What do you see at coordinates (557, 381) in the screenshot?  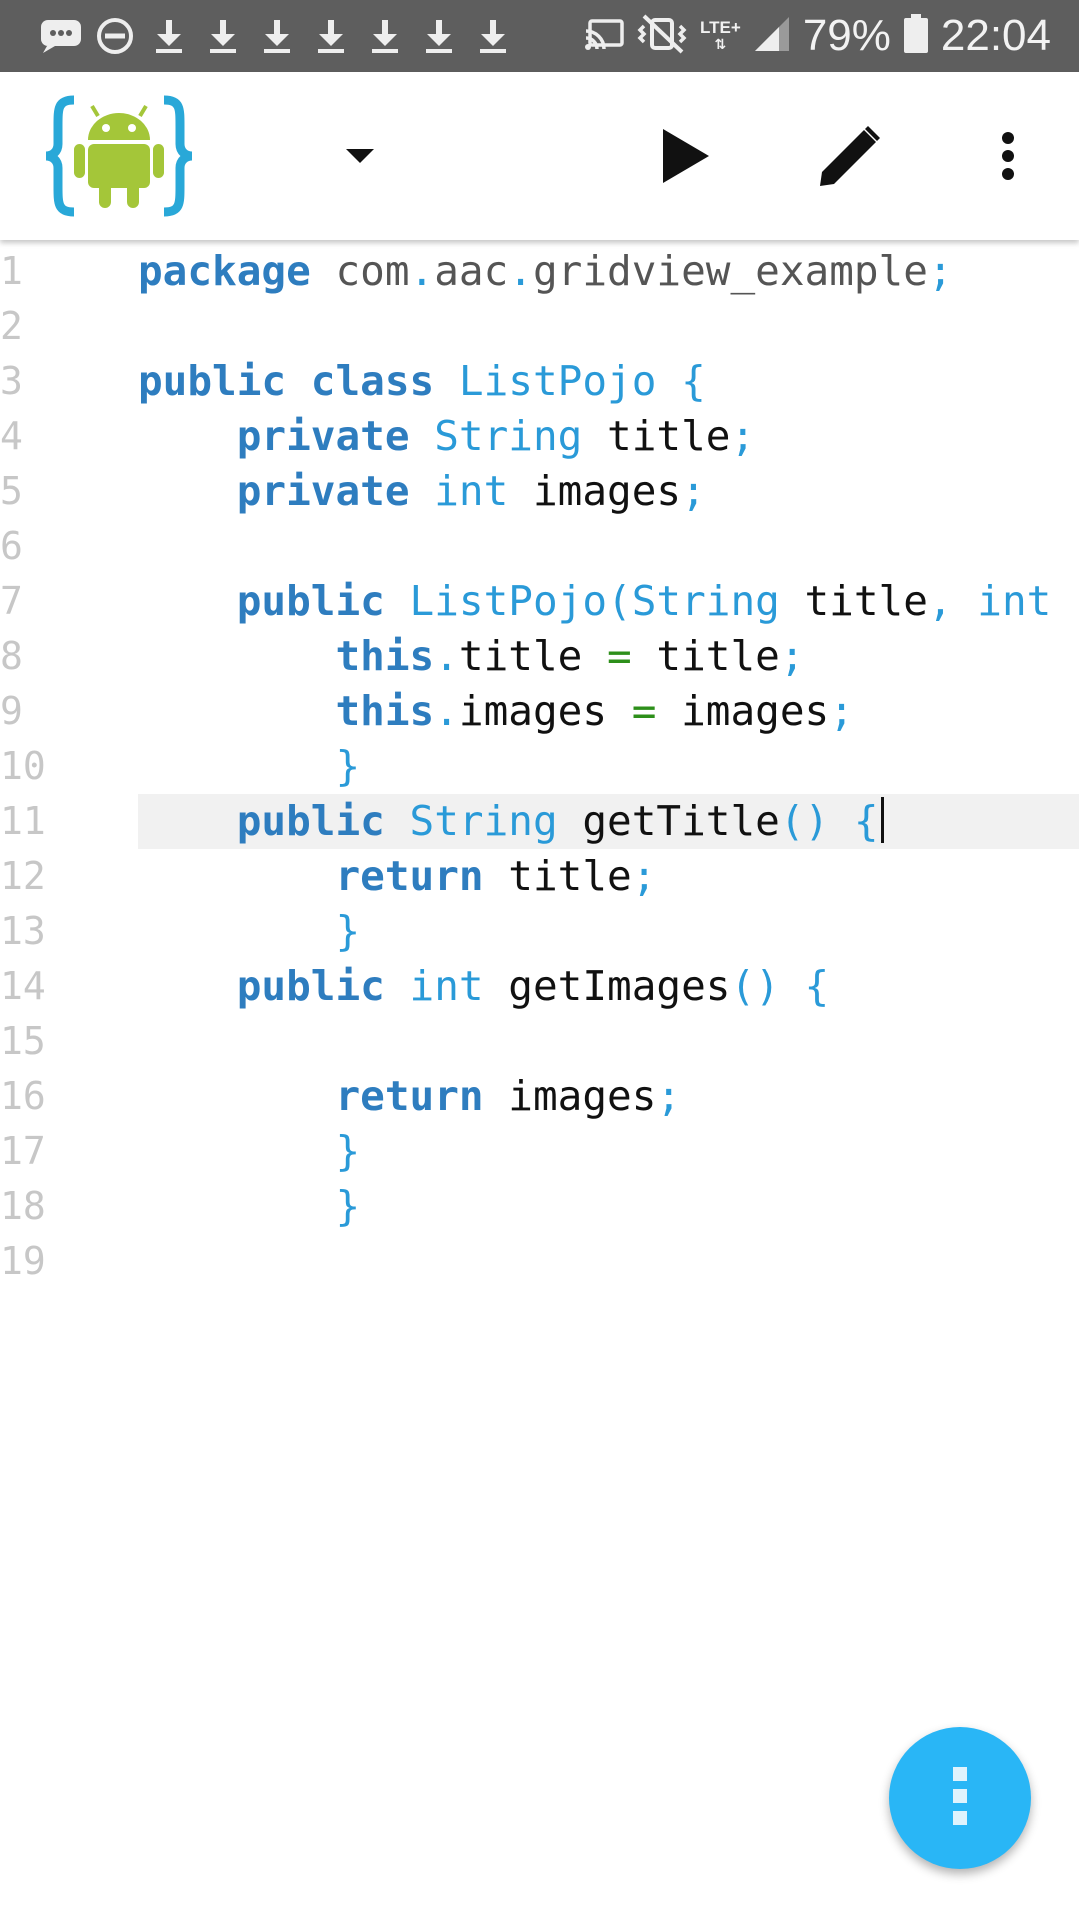 I see `code-token: ListPojo` at bounding box center [557, 381].